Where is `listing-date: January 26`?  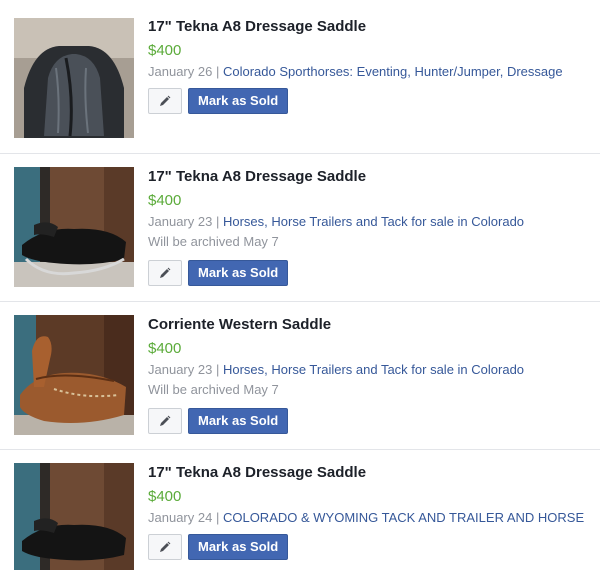 listing-date: January 26 is located at coordinates (180, 71).